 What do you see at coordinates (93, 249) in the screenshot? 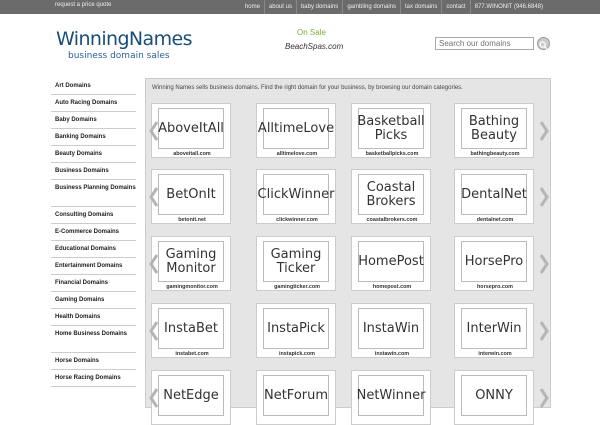
I see `sidebar-item: Educational Domains` at bounding box center [93, 249].